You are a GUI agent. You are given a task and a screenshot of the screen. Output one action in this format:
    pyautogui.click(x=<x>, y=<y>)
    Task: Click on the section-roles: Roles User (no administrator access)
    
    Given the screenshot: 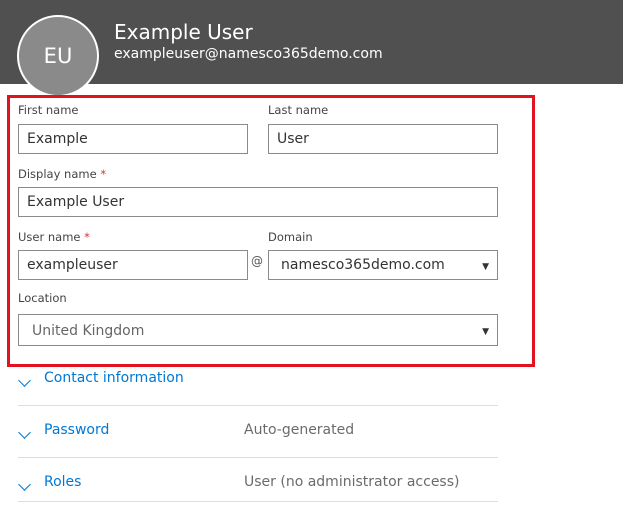 What is the action you would take?
    pyautogui.click(x=258, y=486)
    